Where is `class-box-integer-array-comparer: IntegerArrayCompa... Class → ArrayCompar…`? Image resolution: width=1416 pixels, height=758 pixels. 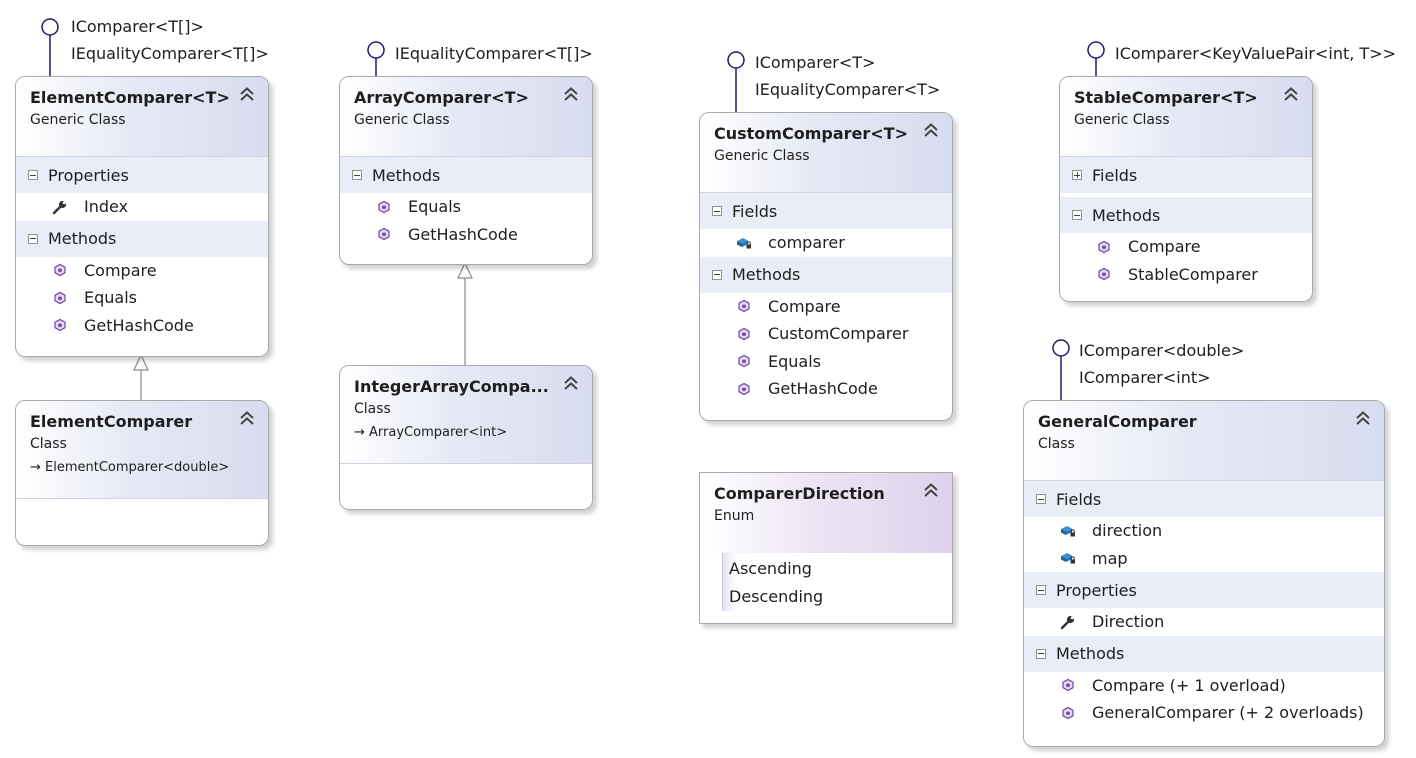 class-box-integer-array-comparer: IntegerArrayCompa... Class → ArrayCompar… is located at coordinates (466, 437).